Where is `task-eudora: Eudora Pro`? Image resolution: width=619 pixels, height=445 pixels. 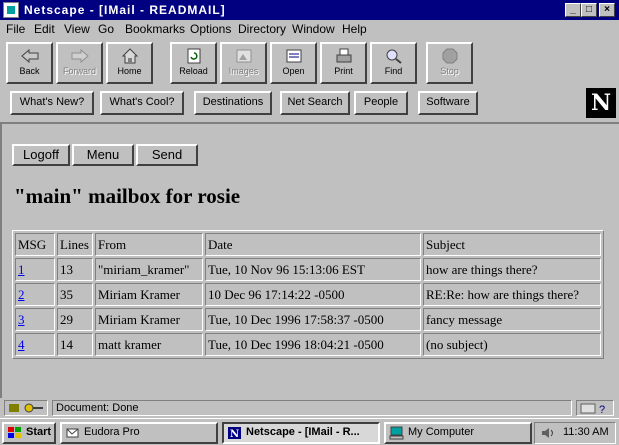 task-eudora: Eudora Pro is located at coordinates (139, 433).